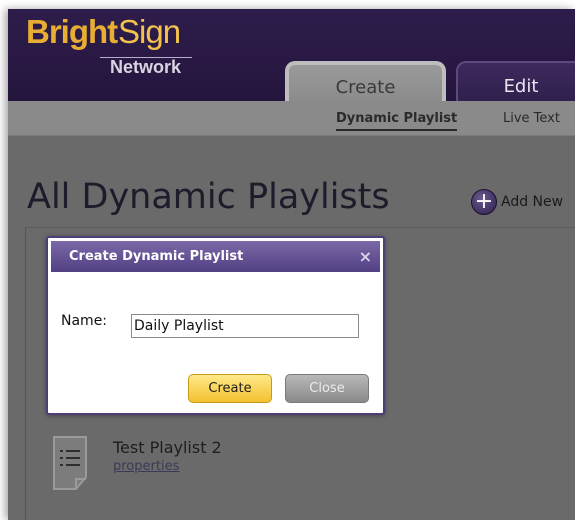 The image size is (575, 520). What do you see at coordinates (167, 447) in the screenshot?
I see `playlist-title: Test Playlist 2` at bounding box center [167, 447].